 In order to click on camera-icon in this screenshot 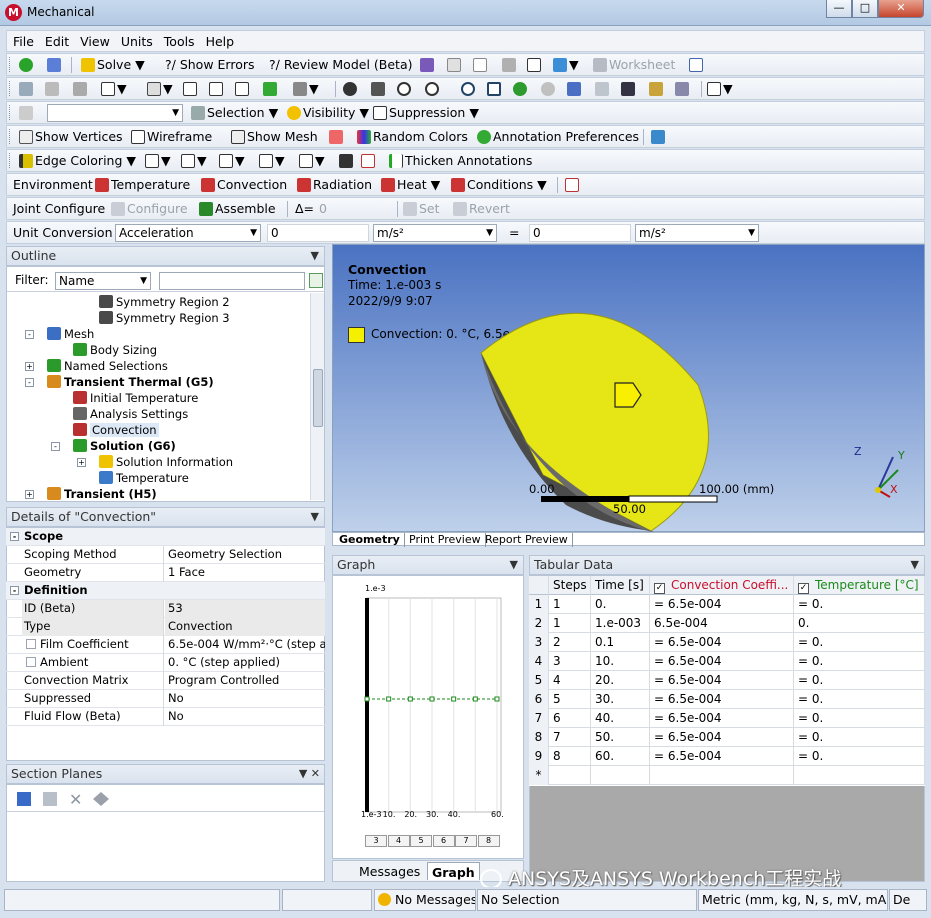, I will do `click(629, 89)`.